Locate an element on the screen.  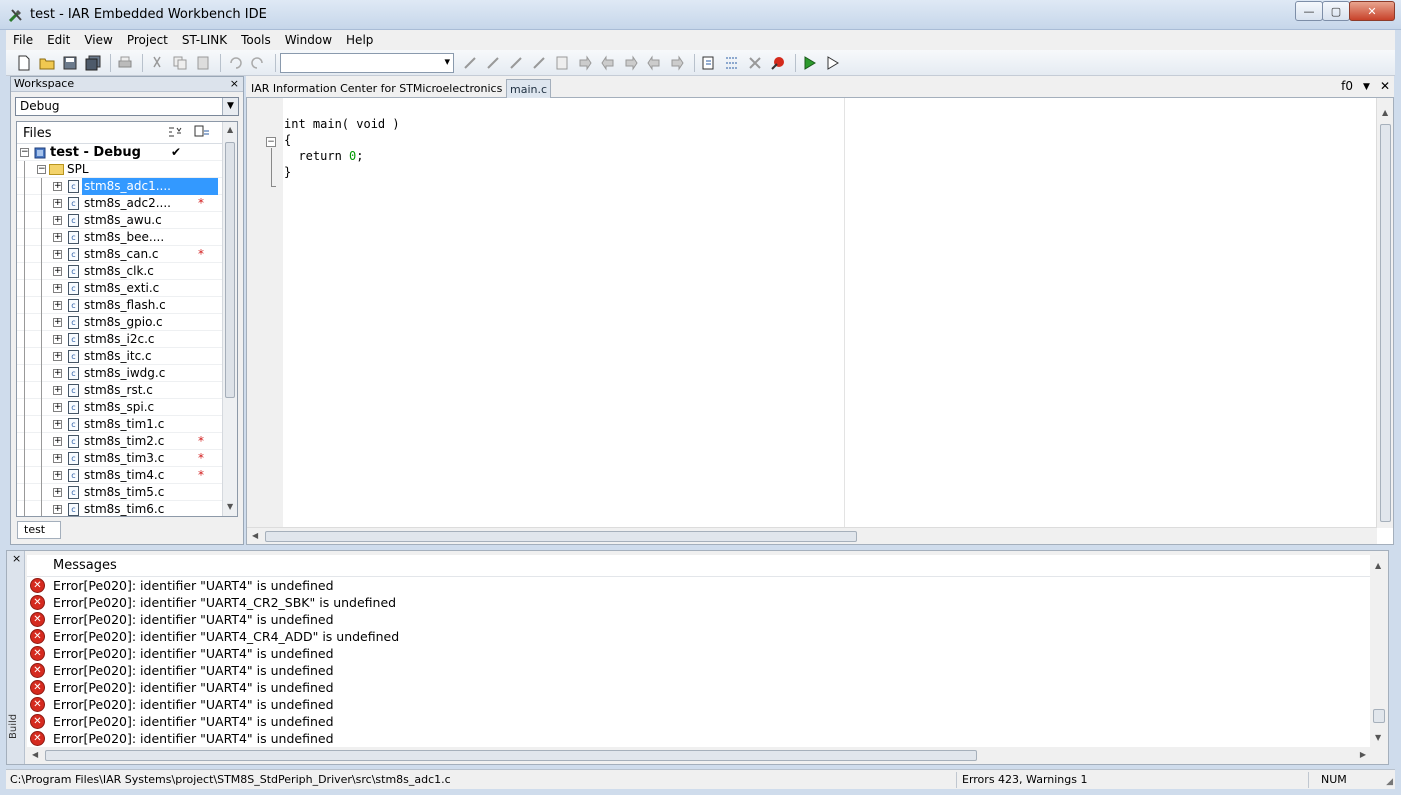
scroll-up-icon: ▲ is located at coordinates (230, 129).